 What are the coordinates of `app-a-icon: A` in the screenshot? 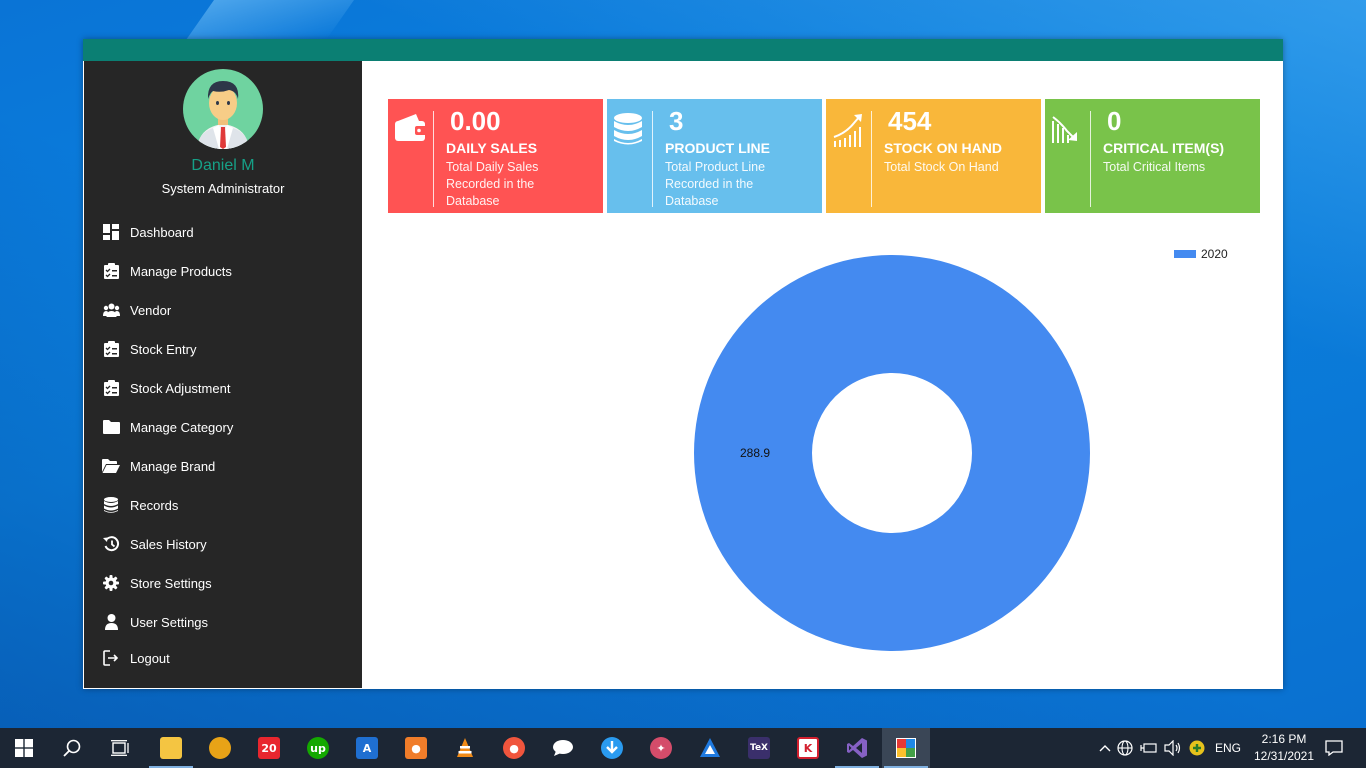 It's located at (367, 748).